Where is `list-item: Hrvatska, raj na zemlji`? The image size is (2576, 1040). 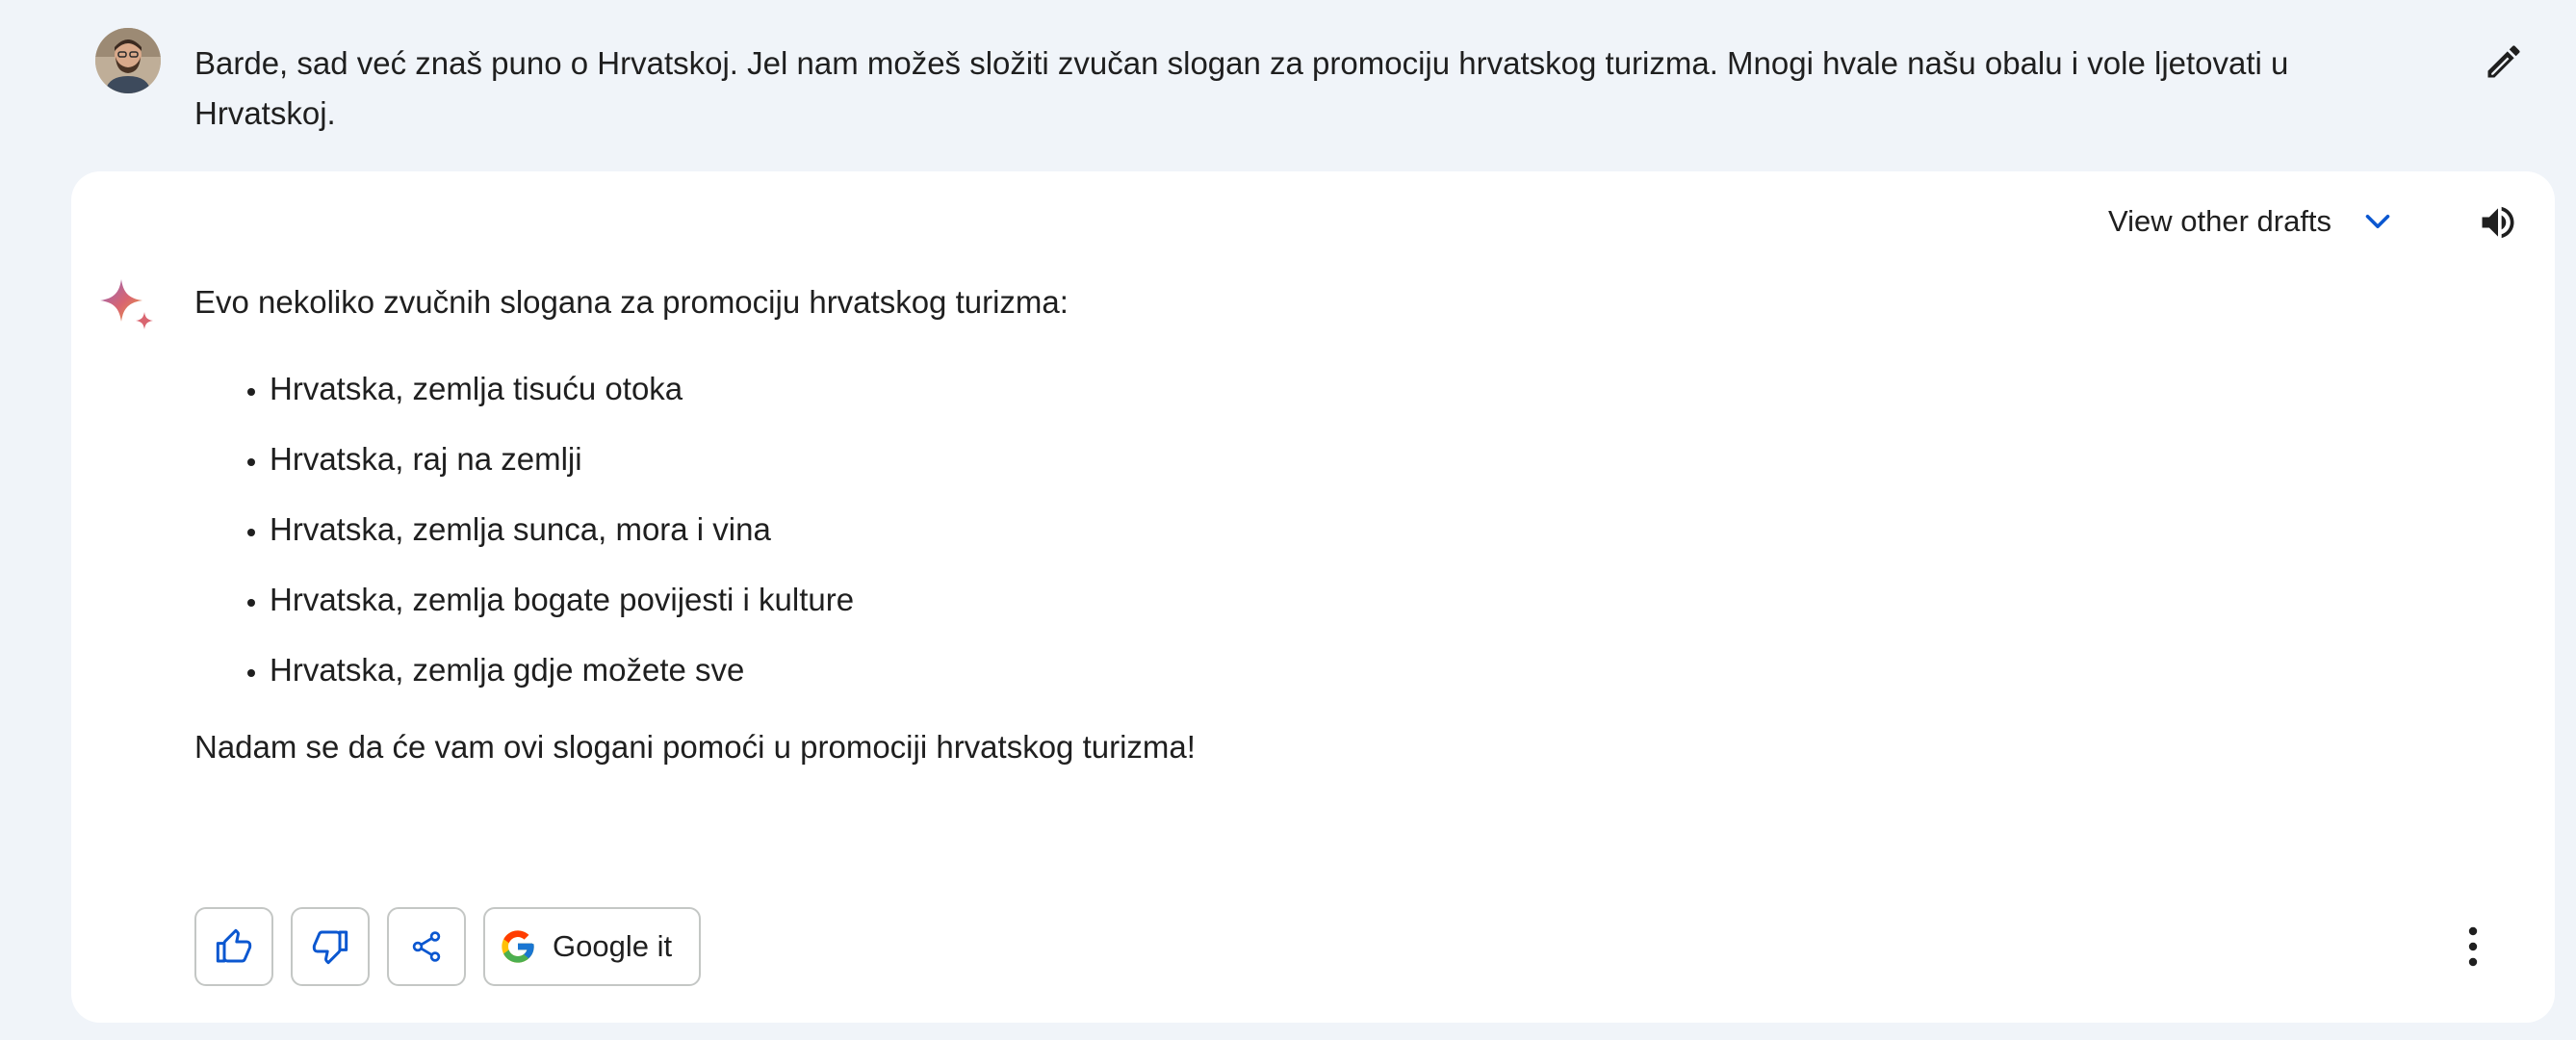
list-item: Hrvatska, raj na zemlji is located at coordinates (1340, 459).